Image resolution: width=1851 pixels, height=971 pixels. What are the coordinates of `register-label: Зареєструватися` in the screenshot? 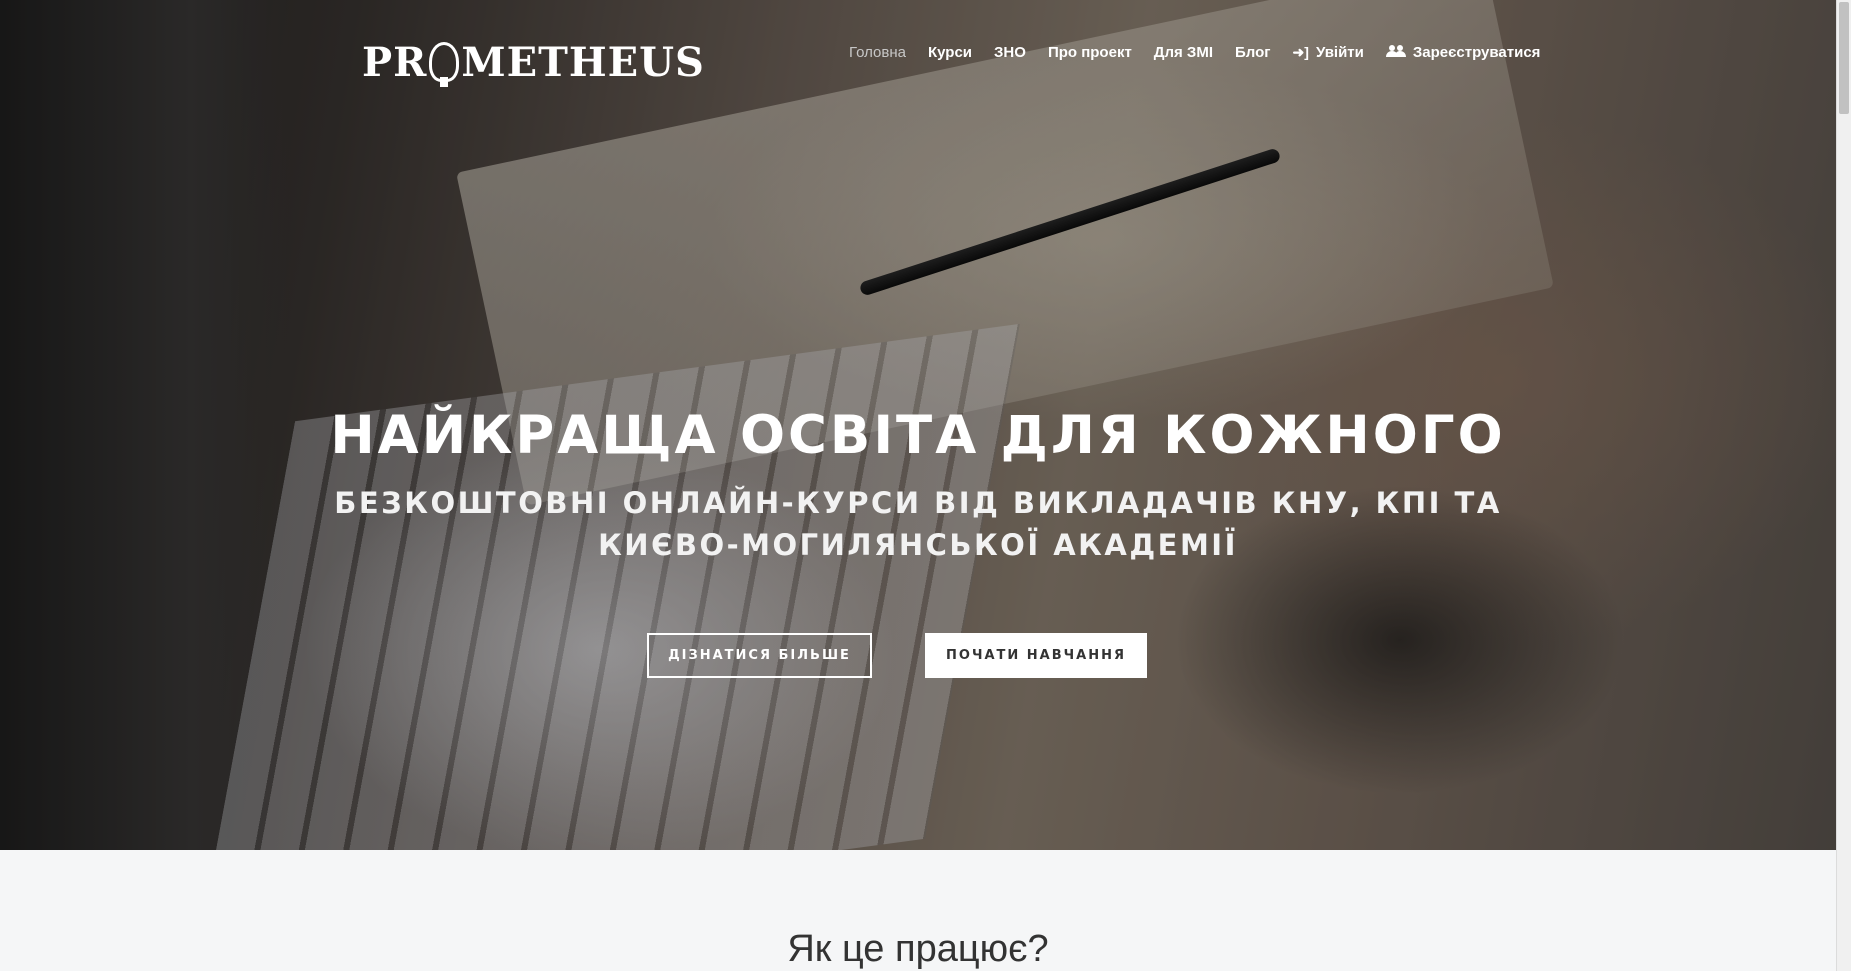 It's located at (1476, 52).